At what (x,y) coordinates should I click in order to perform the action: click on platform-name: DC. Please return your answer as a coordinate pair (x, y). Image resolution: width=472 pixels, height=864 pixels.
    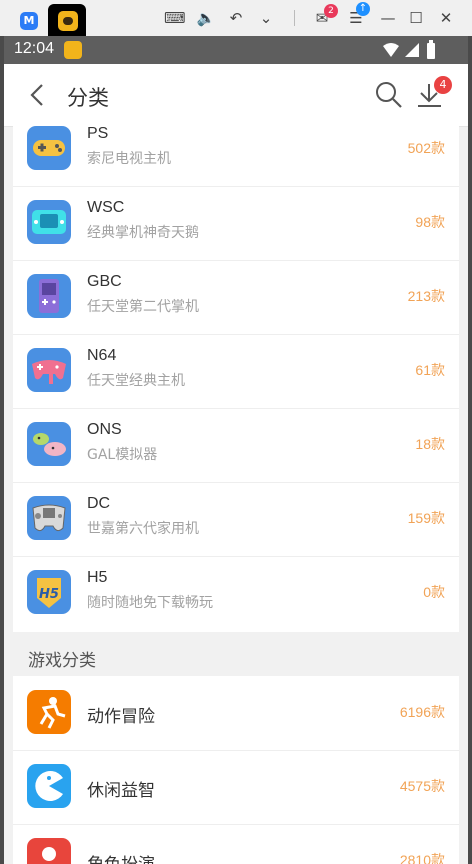
    Looking at the image, I should click on (99, 503).